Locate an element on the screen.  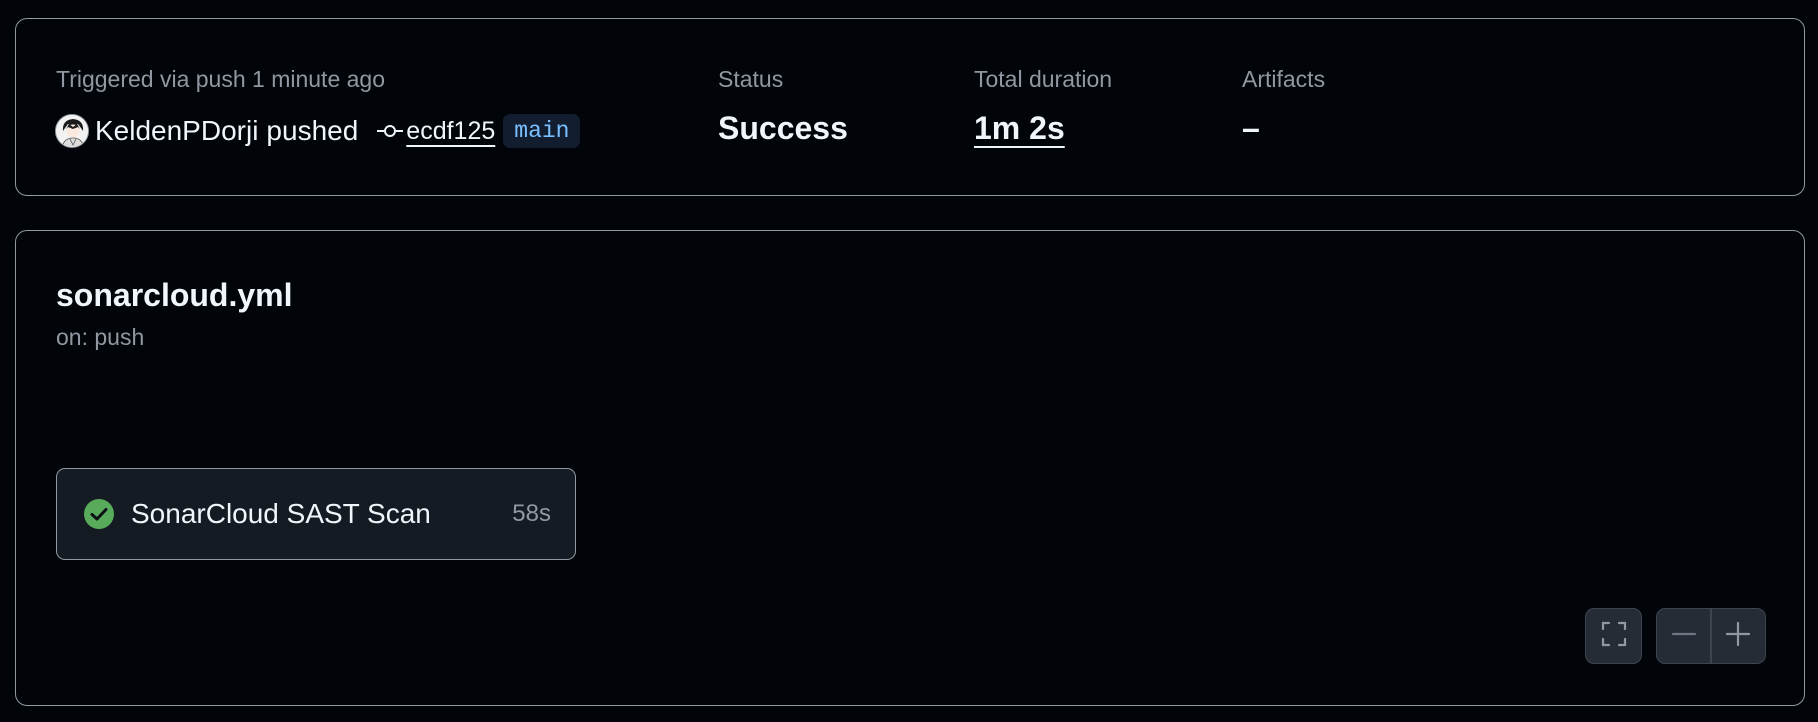
trigger-label: Triggered via push 1 minute ago is located at coordinates (221, 79).